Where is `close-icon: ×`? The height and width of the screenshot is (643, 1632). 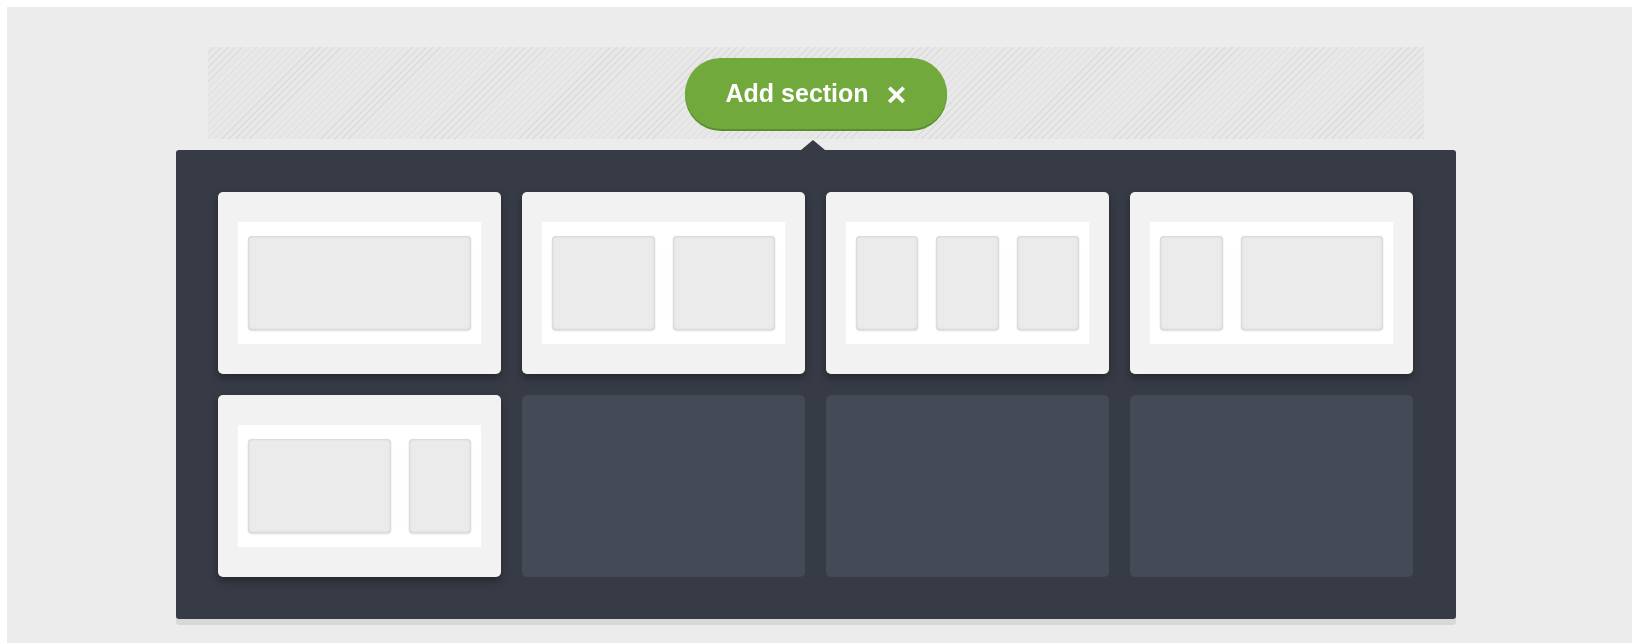
close-icon: × is located at coordinates (896, 93).